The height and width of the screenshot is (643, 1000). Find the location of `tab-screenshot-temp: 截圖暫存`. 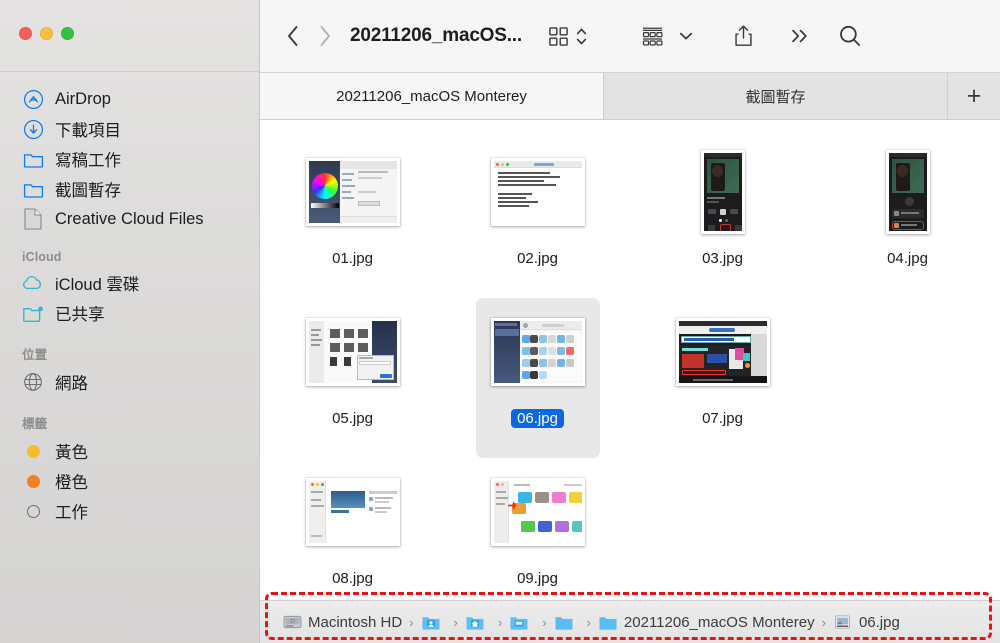

tab-screenshot-temp: 截圖暫存 is located at coordinates (776, 96).